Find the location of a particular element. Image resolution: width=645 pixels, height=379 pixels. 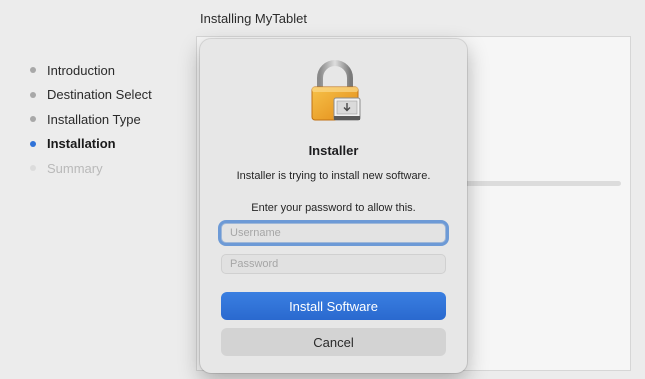

step-summary: Summary is located at coordinates (91, 168).